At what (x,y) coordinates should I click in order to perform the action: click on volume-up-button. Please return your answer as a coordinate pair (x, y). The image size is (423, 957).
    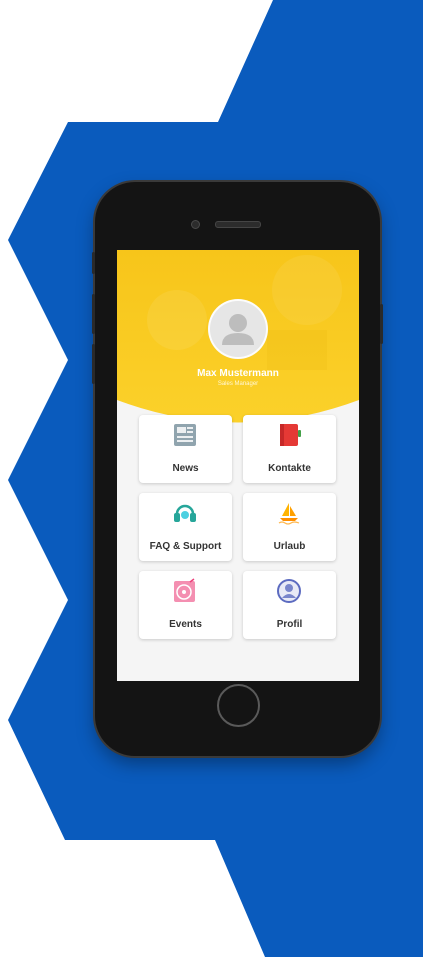
    Looking at the image, I should click on (93, 314).